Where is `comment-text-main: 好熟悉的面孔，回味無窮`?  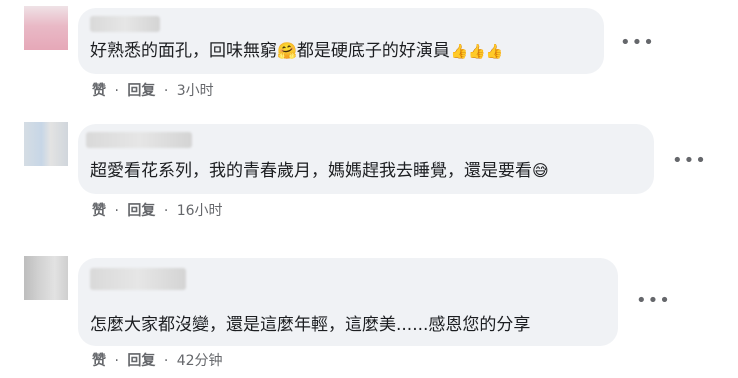 comment-text-main: 好熟悉的面孔，回味無窮 is located at coordinates (183, 51).